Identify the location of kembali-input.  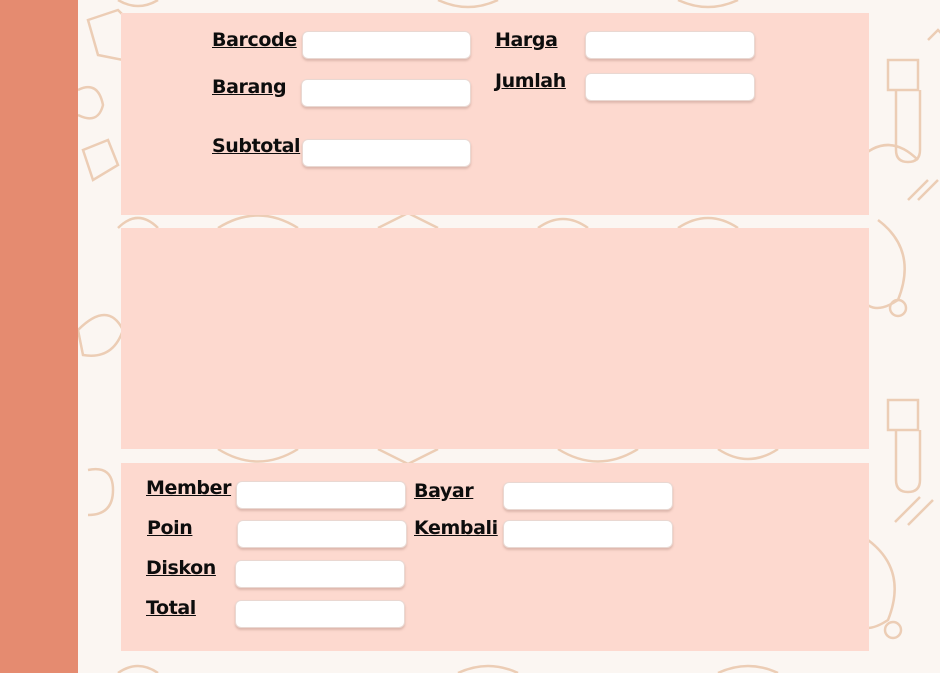
(588, 534).